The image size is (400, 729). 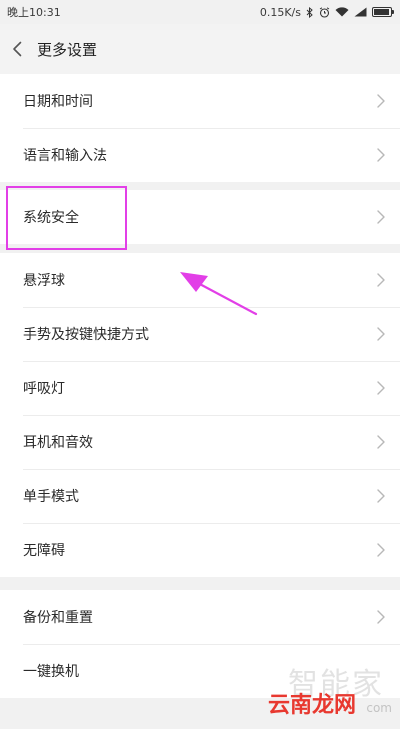 What do you see at coordinates (200, 442) in the screenshot?
I see `settings-item-headphones-audio: 耳机和音效` at bounding box center [200, 442].